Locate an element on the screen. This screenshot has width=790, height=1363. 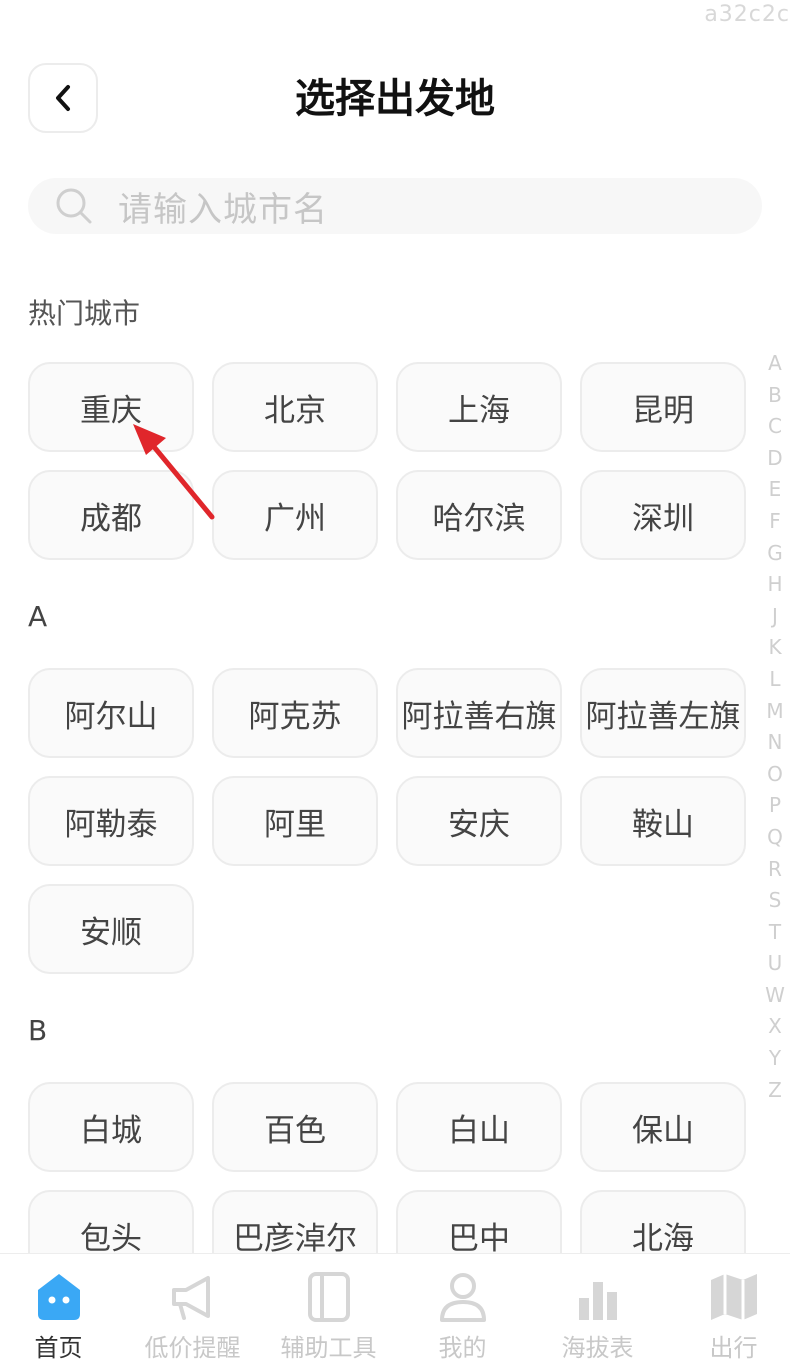
index-letter: D is located at coordinates (774, 459).